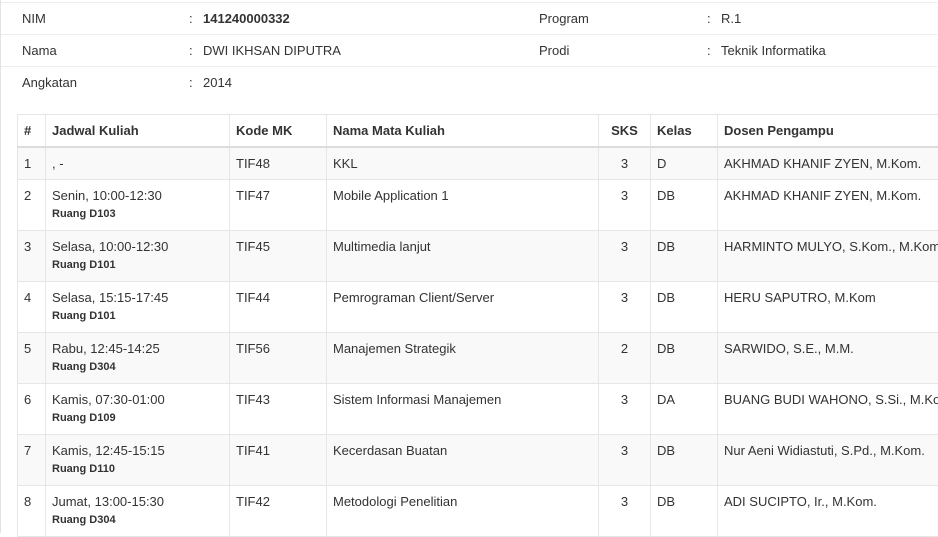  Describe the element at coordinates (107, 195) in the screenshot. I see `jadwal-text: Senin, 10:00-12:30` at that location.